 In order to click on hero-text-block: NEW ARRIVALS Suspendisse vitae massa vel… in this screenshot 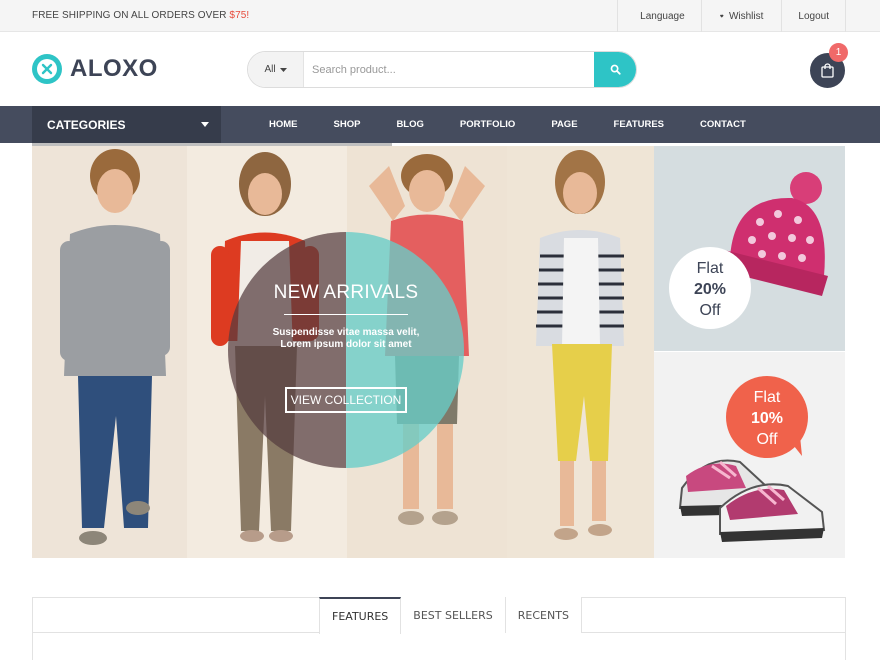, I will do `click(346, 316)`.